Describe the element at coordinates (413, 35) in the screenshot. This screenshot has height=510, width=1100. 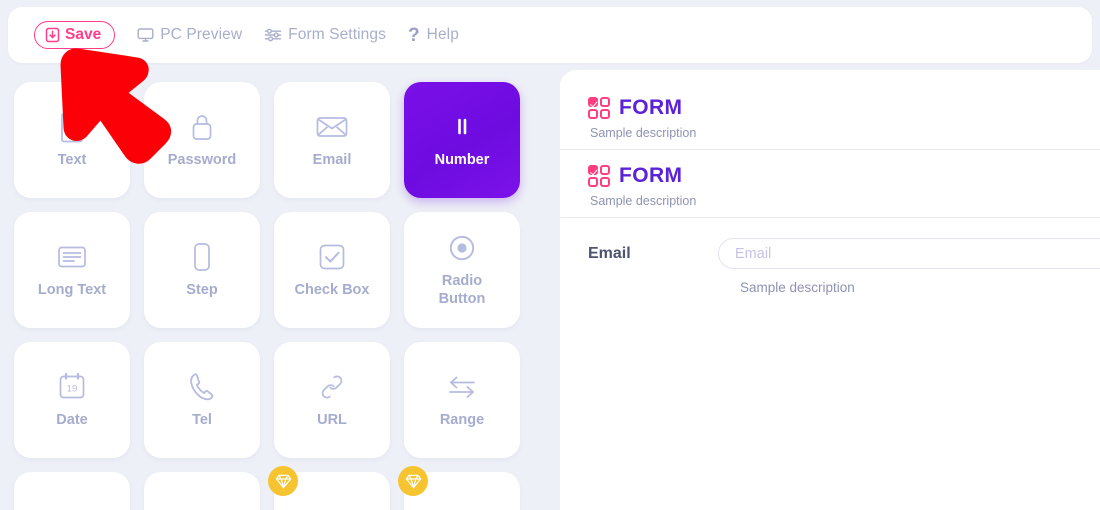
I see `question-mark-icon: ?` at that location.